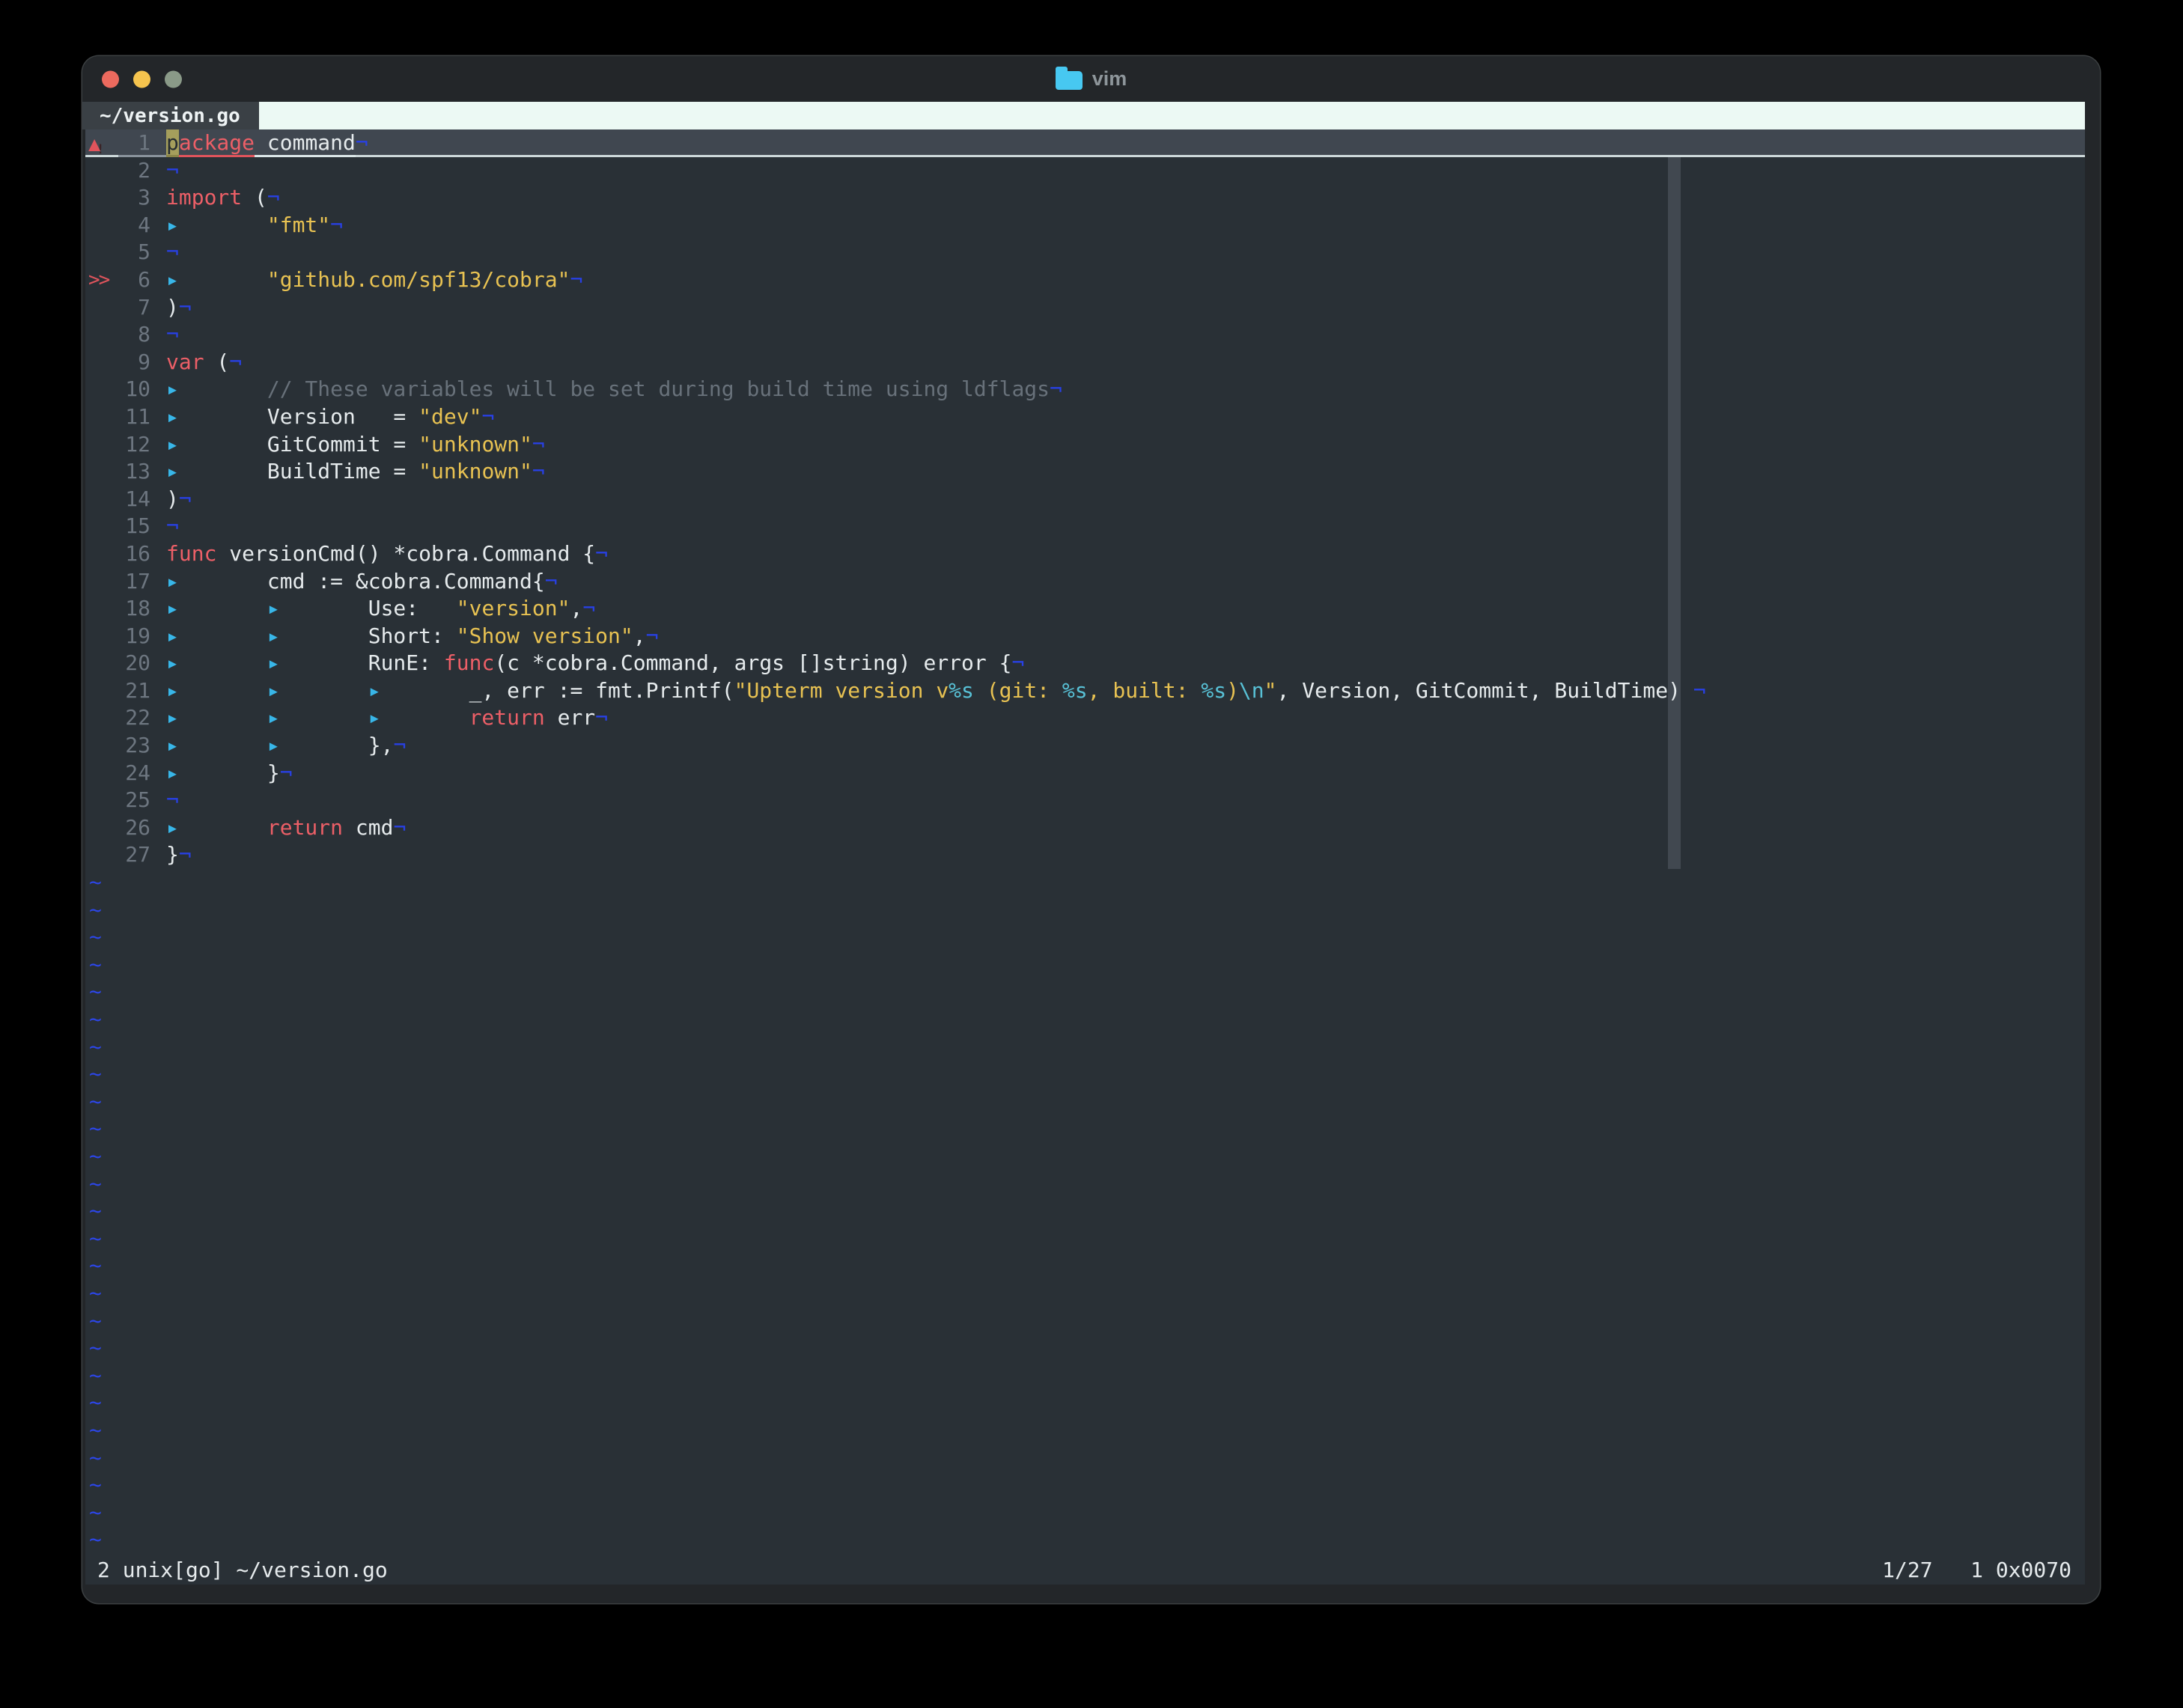 The width and height of the screenshot is (2183, 1708). I want to click on code-segment-fmt: \n, so click(1251, 690).